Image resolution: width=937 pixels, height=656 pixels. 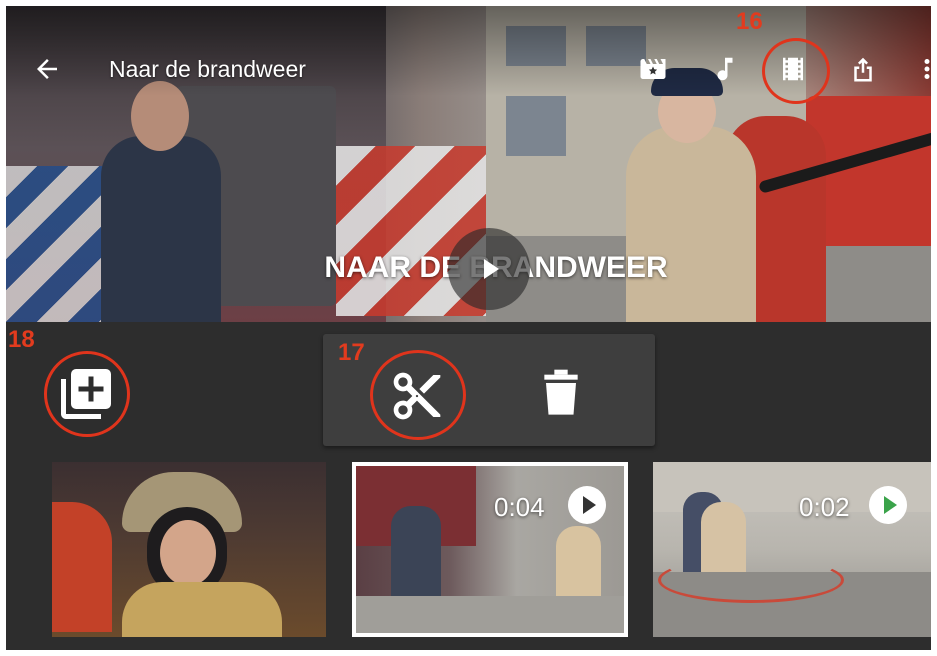 What do you see at coordinates (824, 507) in the screenshot?
I see `clip-duration: 0:02` at bounding box center [824, 507].